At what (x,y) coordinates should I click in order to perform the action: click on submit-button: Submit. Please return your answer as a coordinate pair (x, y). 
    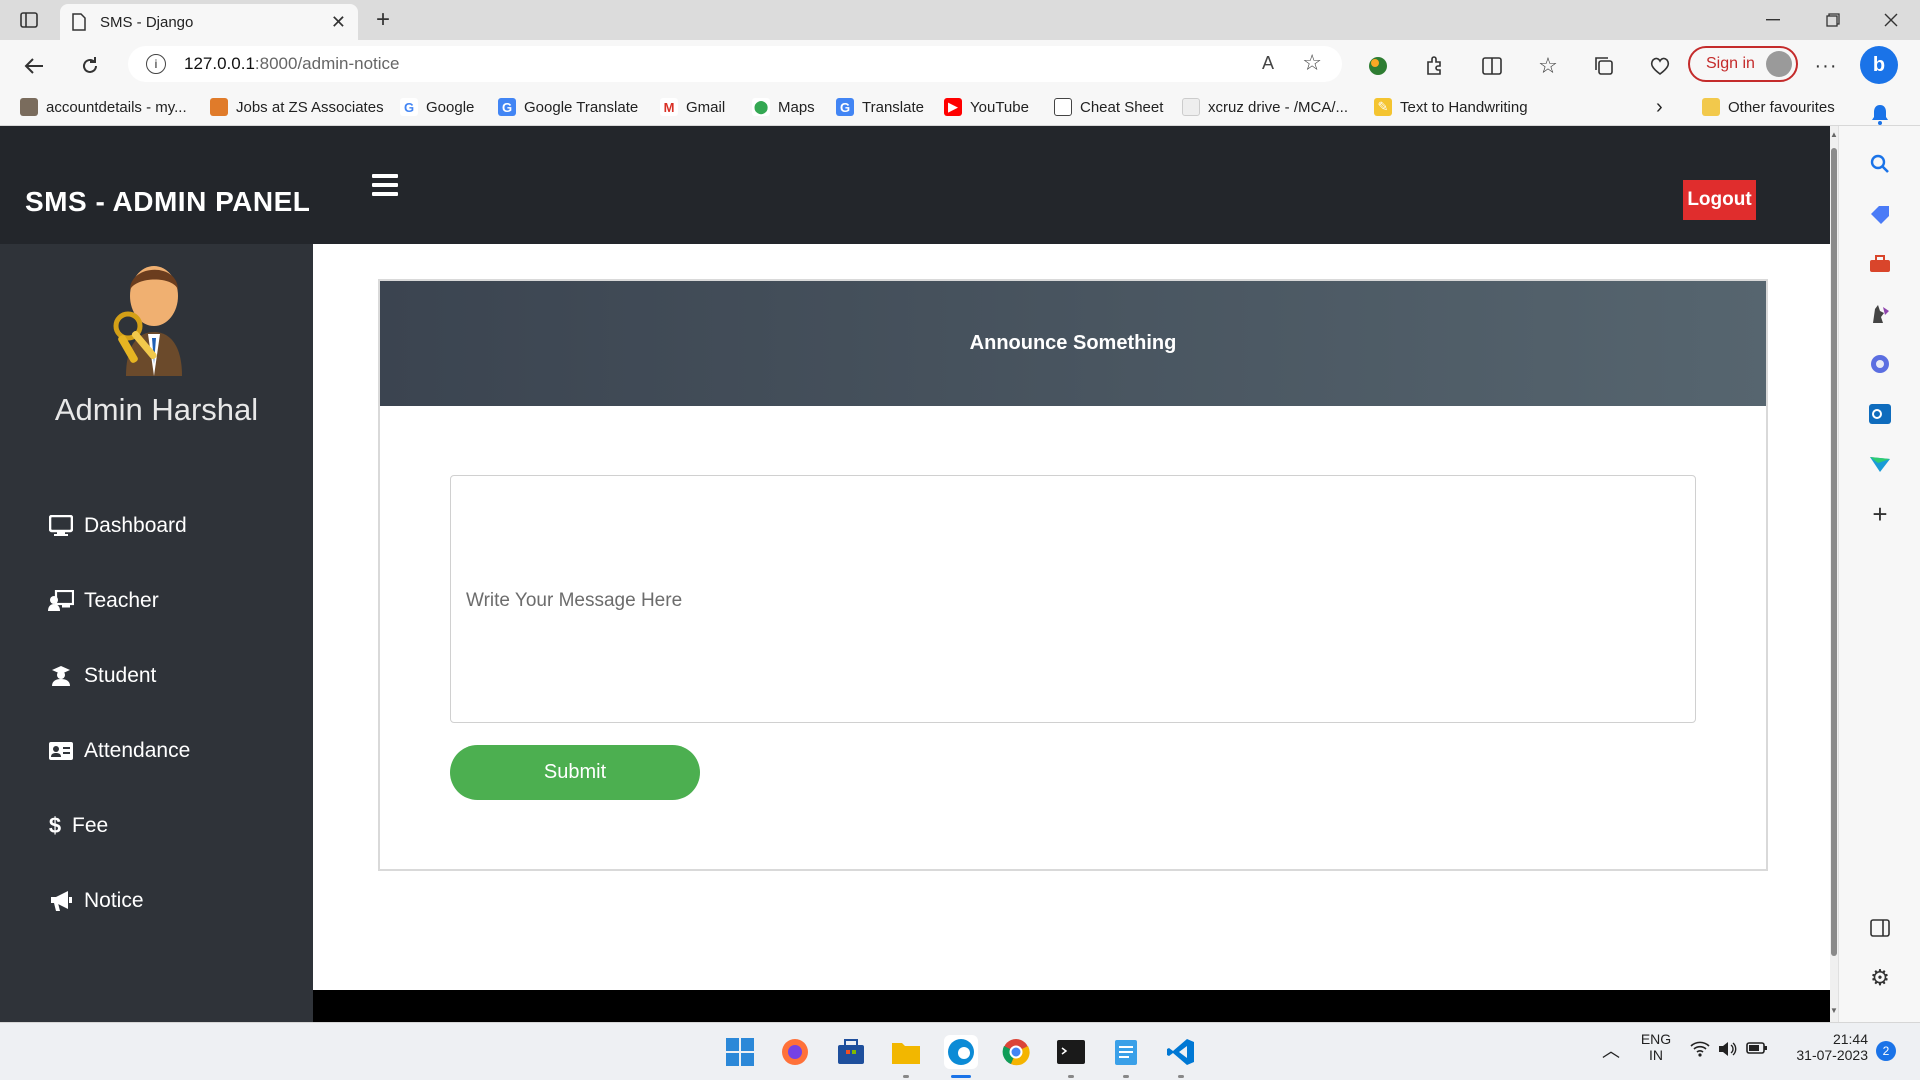
    Looking at the image, I should click on (575, 772).